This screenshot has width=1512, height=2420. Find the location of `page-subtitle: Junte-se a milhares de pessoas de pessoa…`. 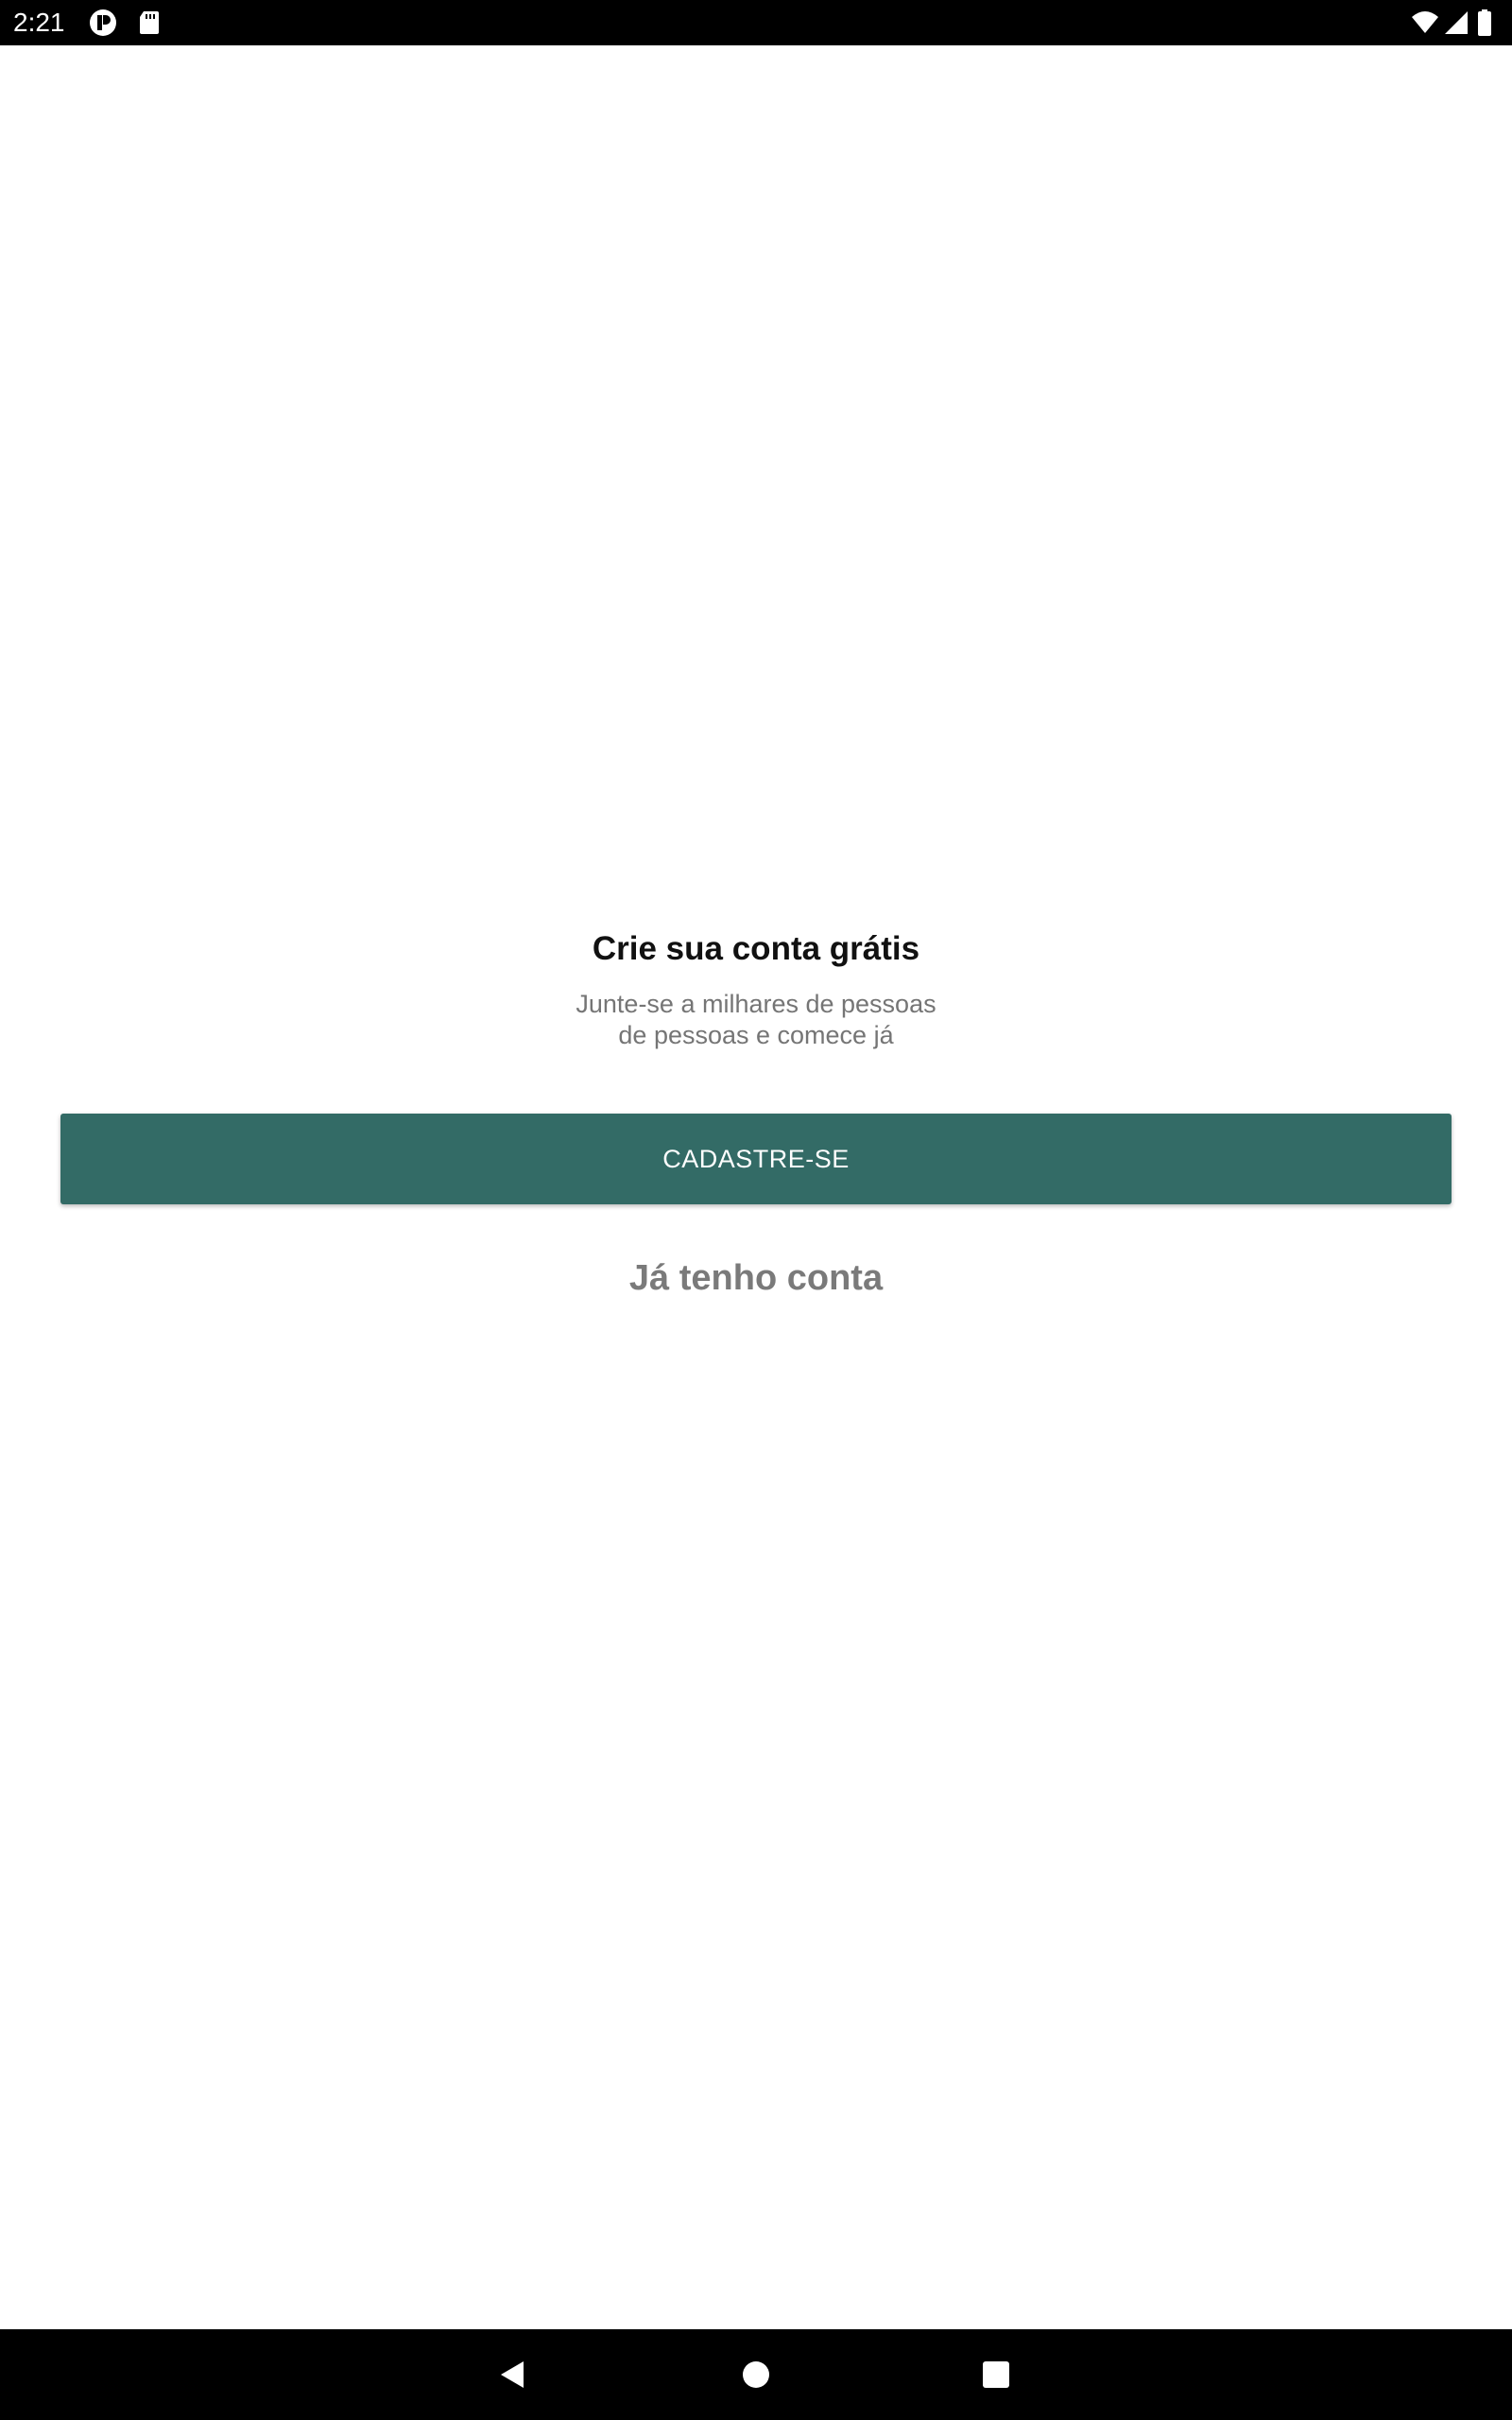

page-subtitle: Junte-se a milhares de pessoas de pessoa… is located at coordinates (756, 1020).